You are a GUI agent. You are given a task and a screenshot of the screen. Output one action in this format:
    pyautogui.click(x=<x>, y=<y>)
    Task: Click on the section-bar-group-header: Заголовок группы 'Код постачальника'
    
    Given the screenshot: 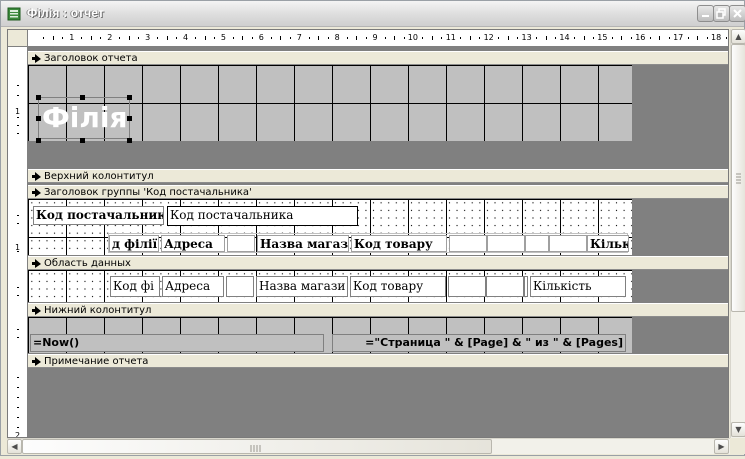 What is the action you would take?
    pyautogui.click(x=378, y=192)
    